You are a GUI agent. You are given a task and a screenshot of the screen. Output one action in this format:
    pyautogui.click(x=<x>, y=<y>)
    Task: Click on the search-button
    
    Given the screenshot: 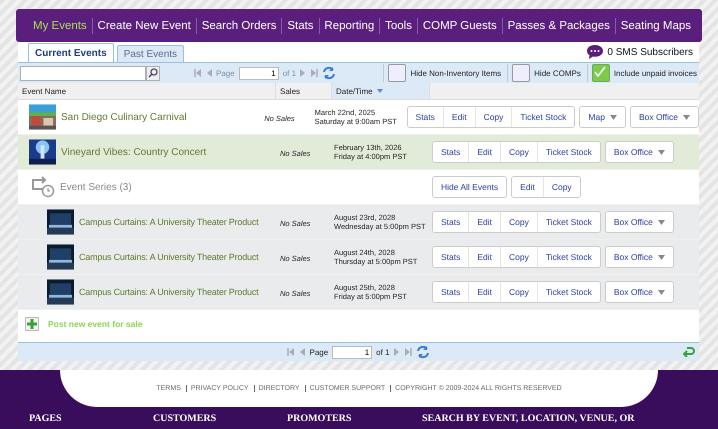 What is the action you would take?
    pyautogui.click(x=153, y=73)
    